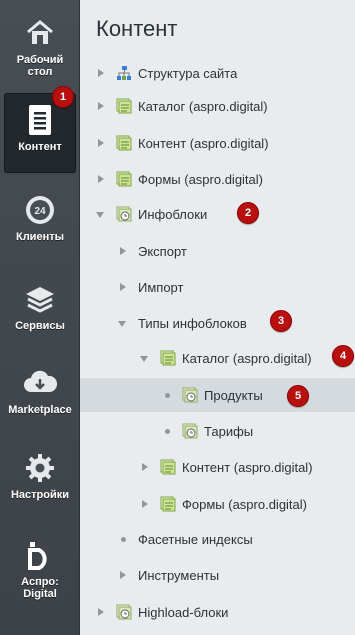 This screenshot has width=355, height=635. I want to click on clock-24-icon: 24, so click(40, 210).